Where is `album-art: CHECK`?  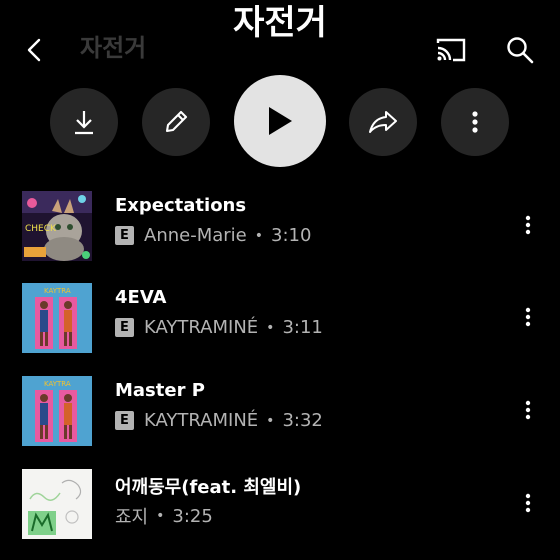
album-art: CHECK is located at coordinates (57, 226).